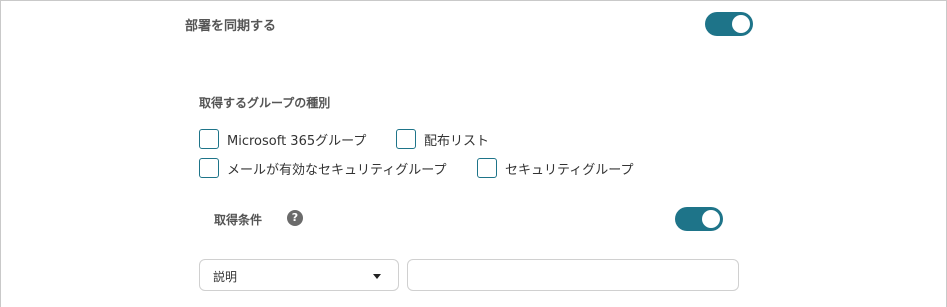 This screenshot has width=947, height=307. What do you see at coordinates (297, 141) in the screenshot?
I see `checkbox-label: Microsoft 365グループ` at bounding box center [297, 141].